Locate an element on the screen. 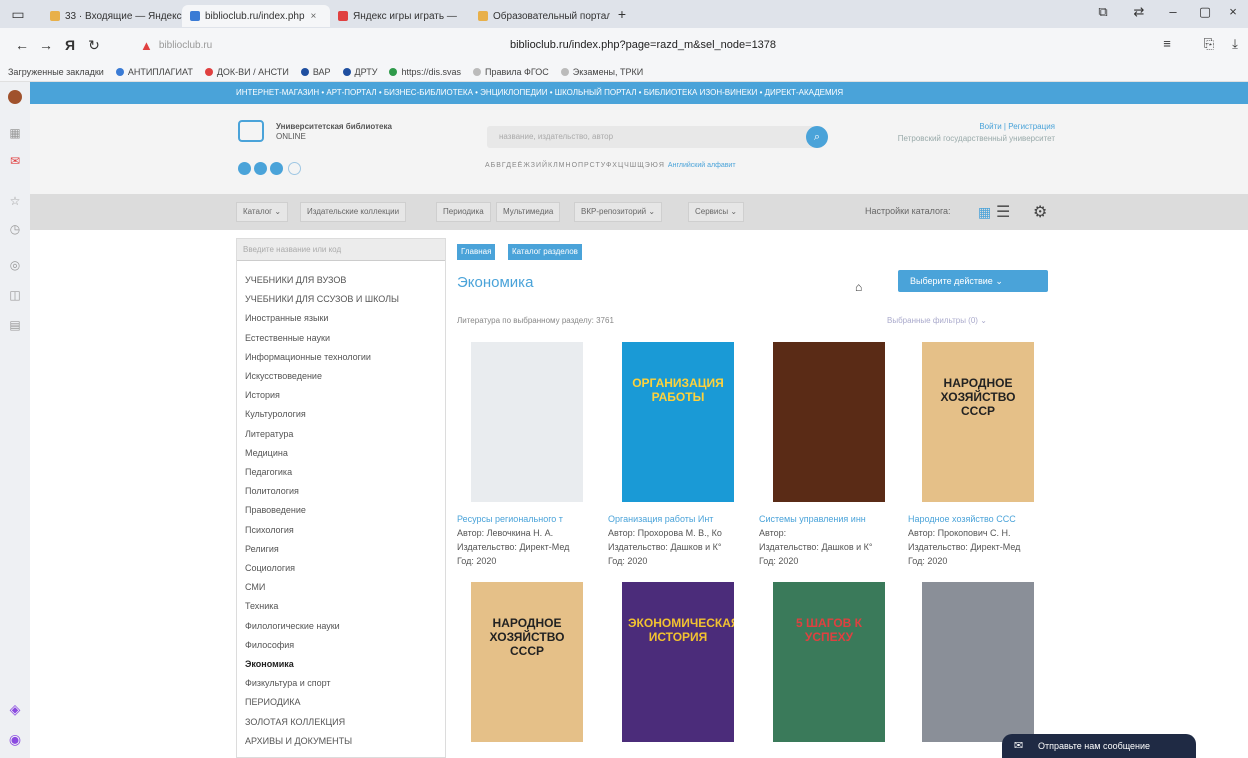 The width and height of the screenshot is (1248, 758). category-item: Искусствоведение is located at coordinates (283, 376).